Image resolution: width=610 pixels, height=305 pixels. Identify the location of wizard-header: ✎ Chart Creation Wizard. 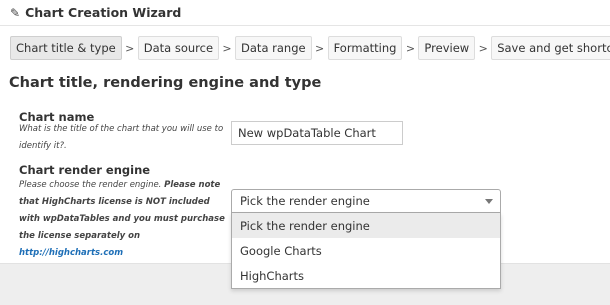
(305, 13).